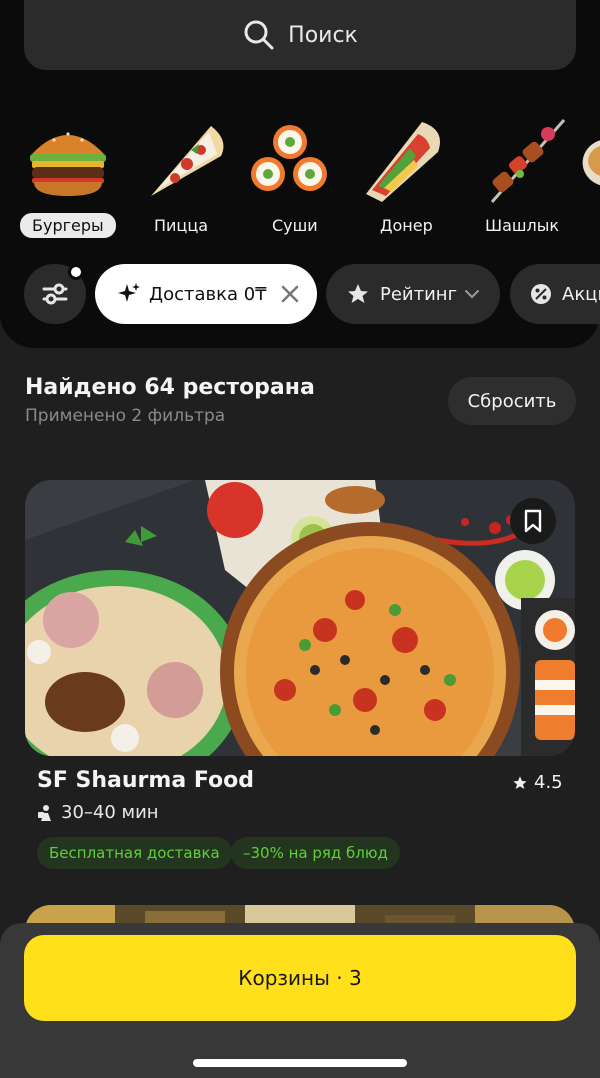 The height and width of the screenshot is (1078, 600). What do you see at coordinates (548, 782) in the screenshot?
I see `rating-value: 4.5` at bounding box center [548, 782].